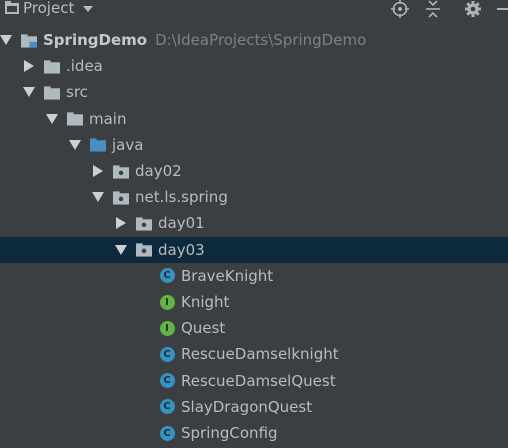  I want to click on tree-row: day01, so click(254, 223).